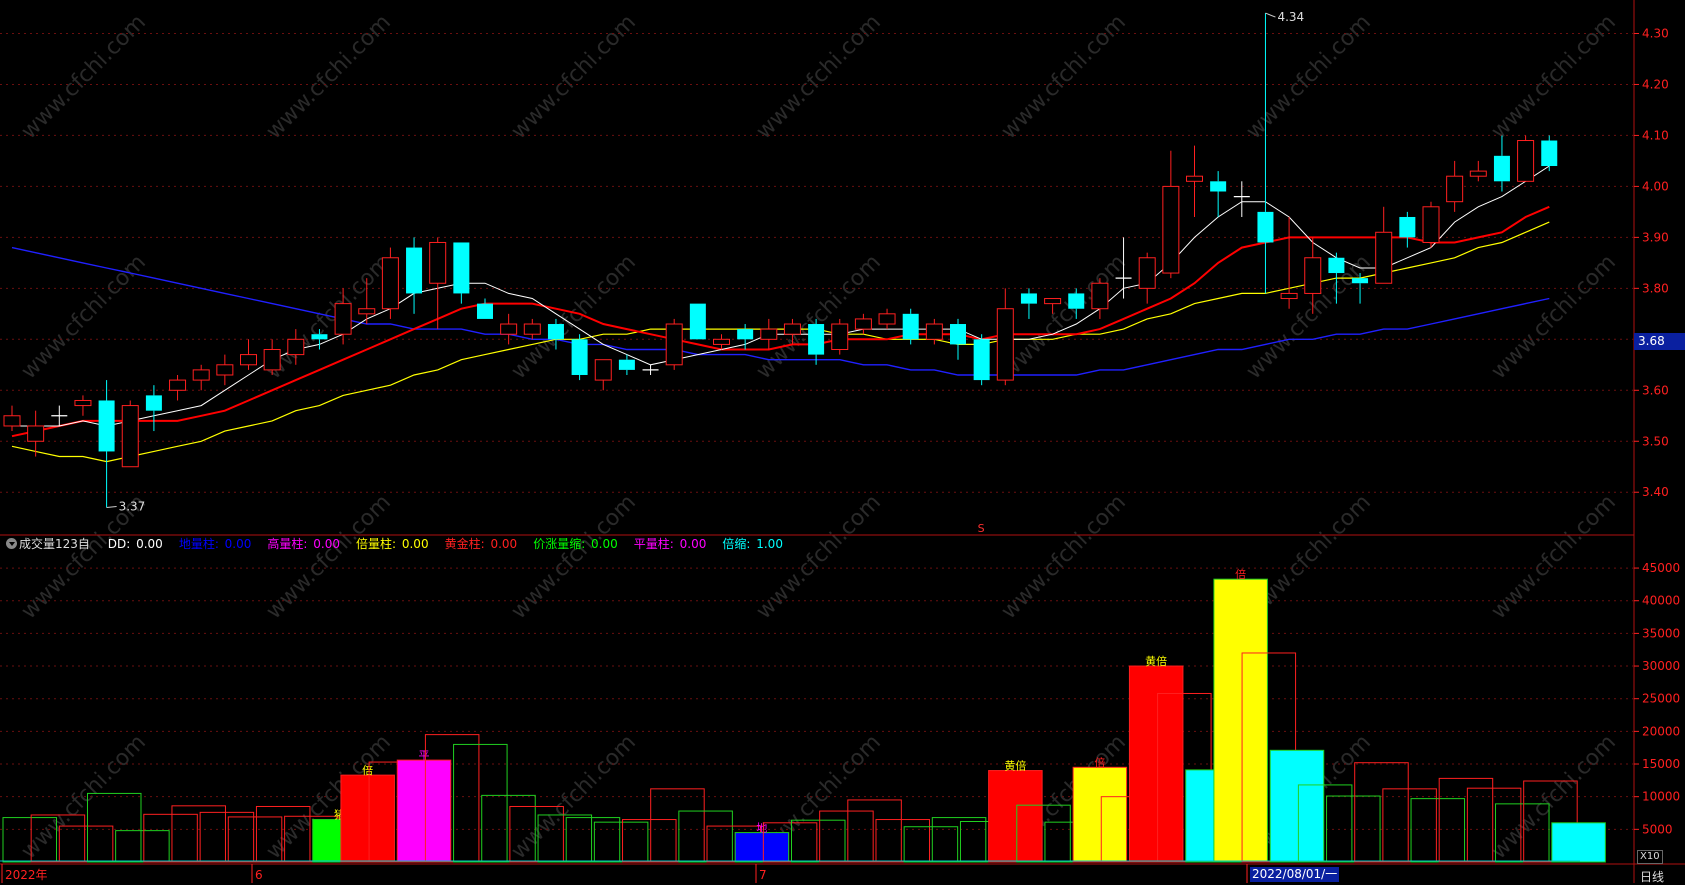 Image resolution: width=1685 pixels, height=885 pixels. I want to click on volume-tick-label: 35000, so click(1661, 633).